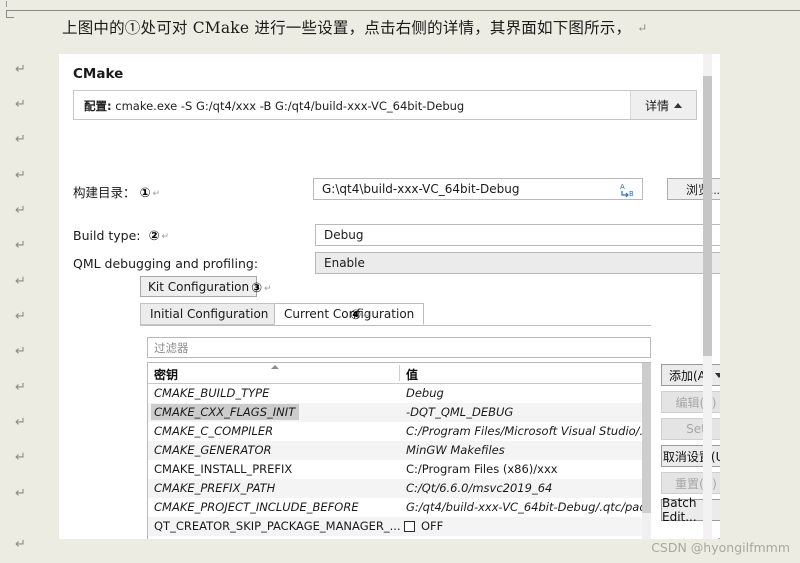  What do you see at coordinates (409, 526) in the screenshot?
I see `value-checkbox` at bounding box center [409, 526].